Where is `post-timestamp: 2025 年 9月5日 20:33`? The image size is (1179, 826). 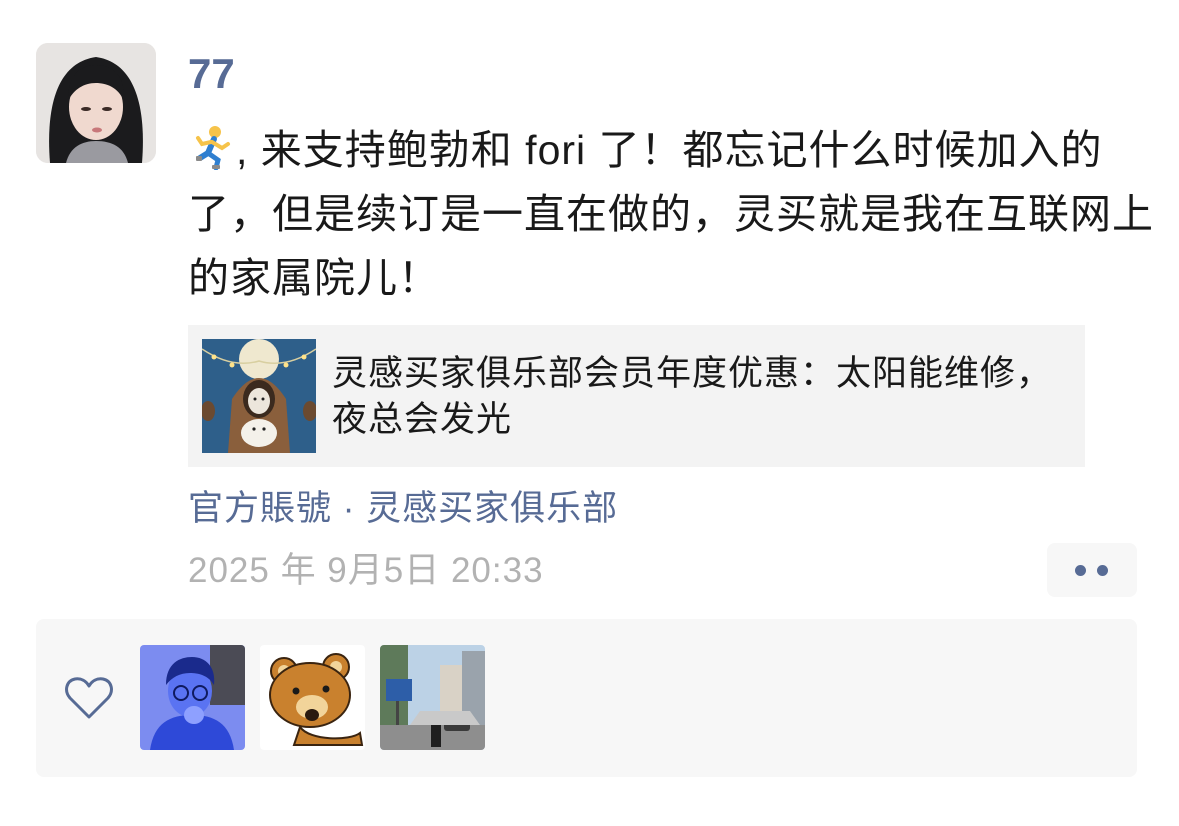
post-timestamp: 2025 年 9月5日 20:33 is located at coordinates (366, 570).